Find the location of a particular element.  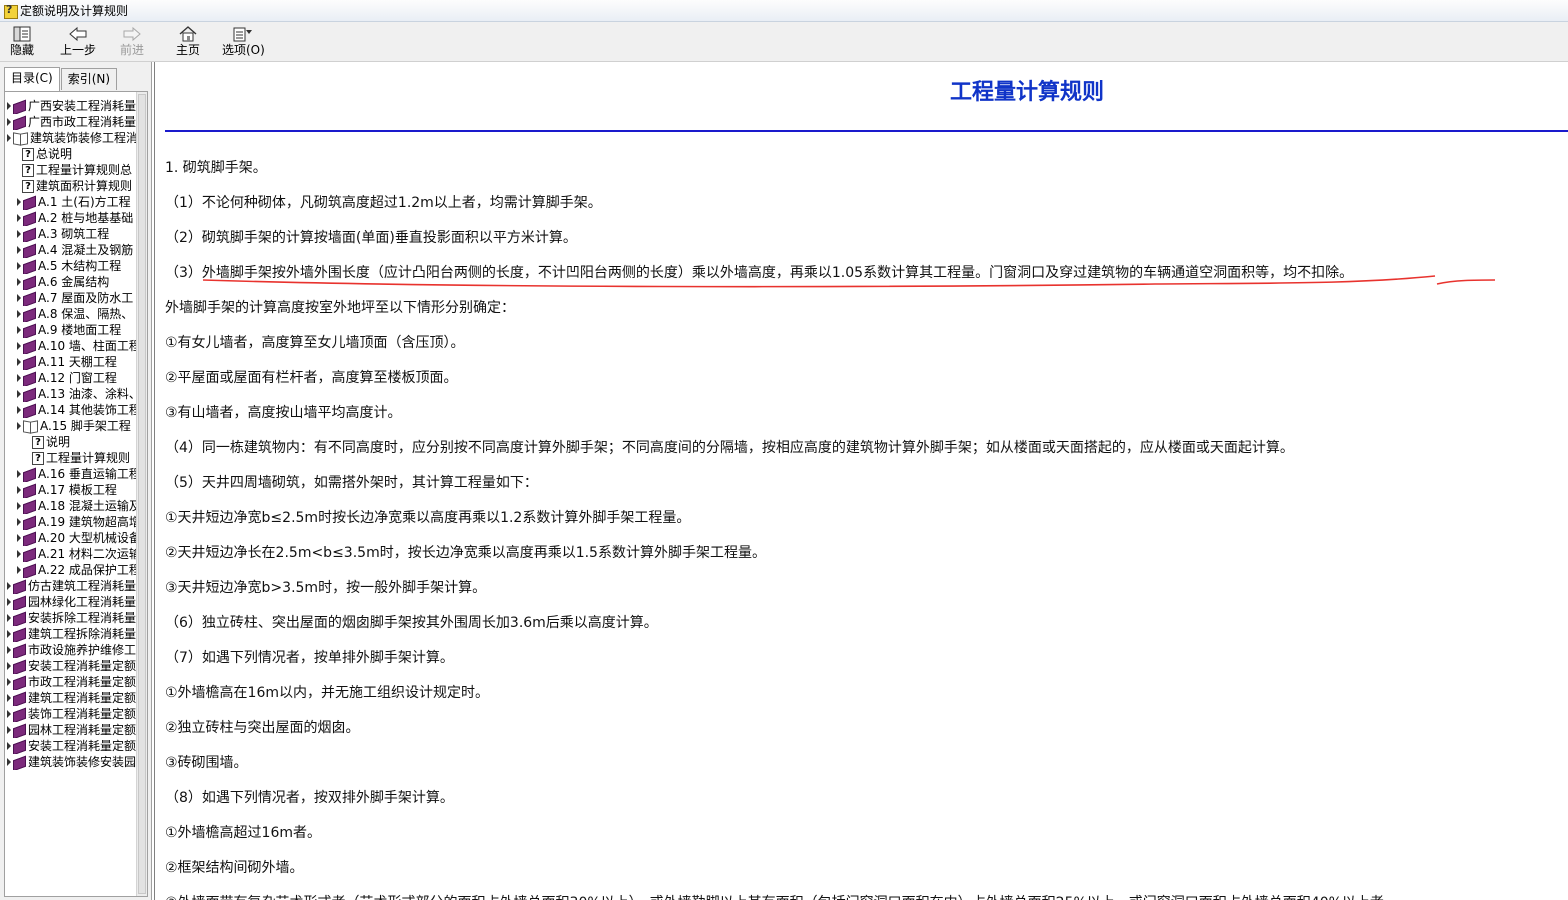

tree-item: 建筑工程拆除消耗量定 is located at coordinates (72, 634).